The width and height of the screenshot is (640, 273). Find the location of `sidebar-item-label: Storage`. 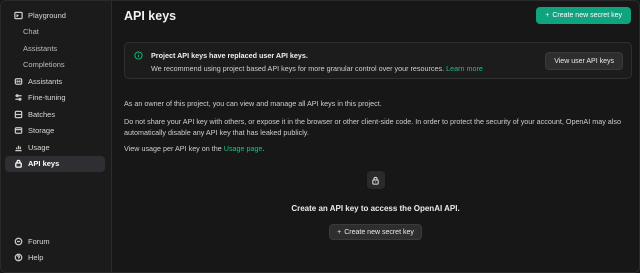

sidebar-item-label: Storage is located at coordinates (41, 131).